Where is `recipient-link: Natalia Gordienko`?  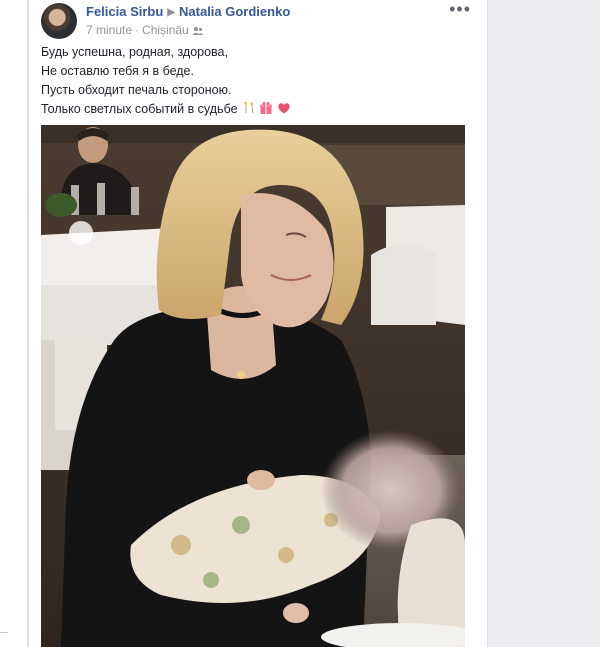 recipient-link: Natalia Gordienko is located at coordinates (234, 11).